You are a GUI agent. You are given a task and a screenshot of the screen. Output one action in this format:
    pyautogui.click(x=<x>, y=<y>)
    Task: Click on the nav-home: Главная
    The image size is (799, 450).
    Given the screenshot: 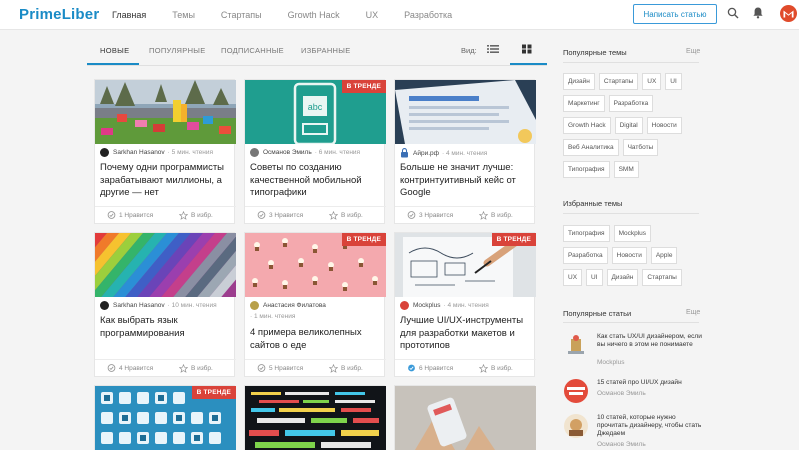 What is the action you would take?
    pyautogui.click(x=129, y=15)
    